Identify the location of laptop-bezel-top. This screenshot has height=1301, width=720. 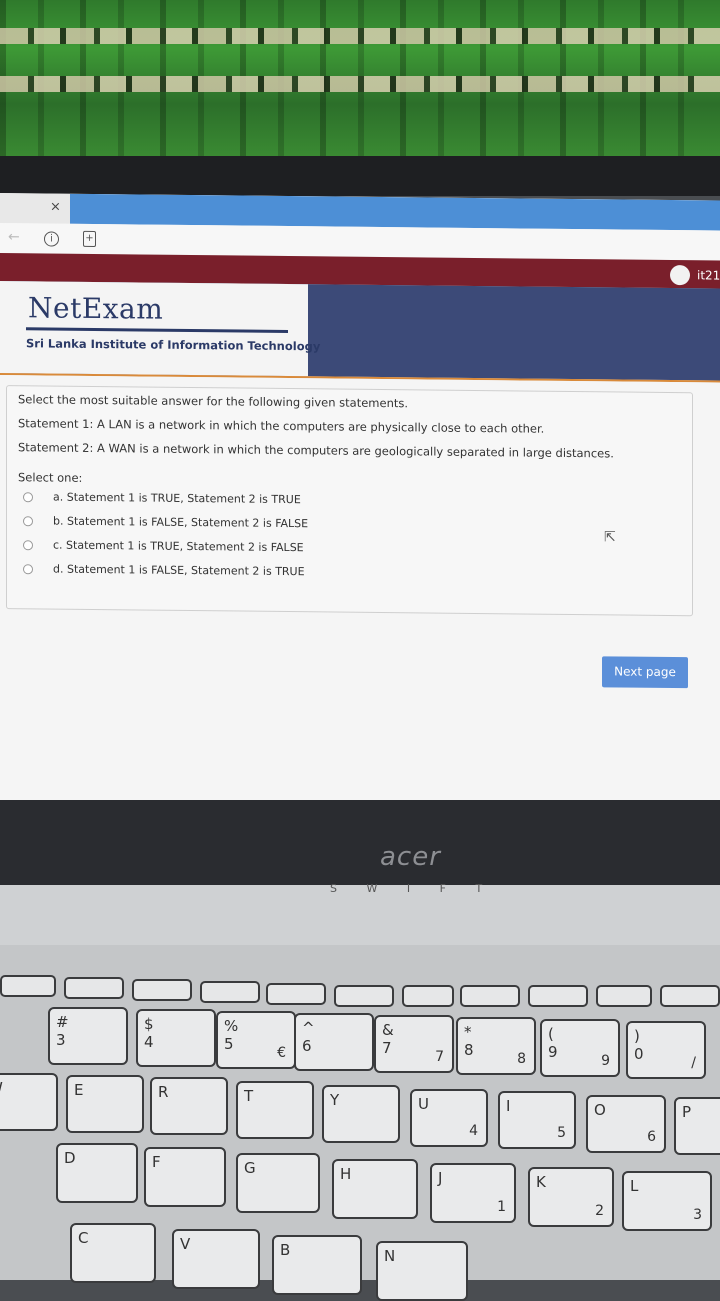
(360, 176).